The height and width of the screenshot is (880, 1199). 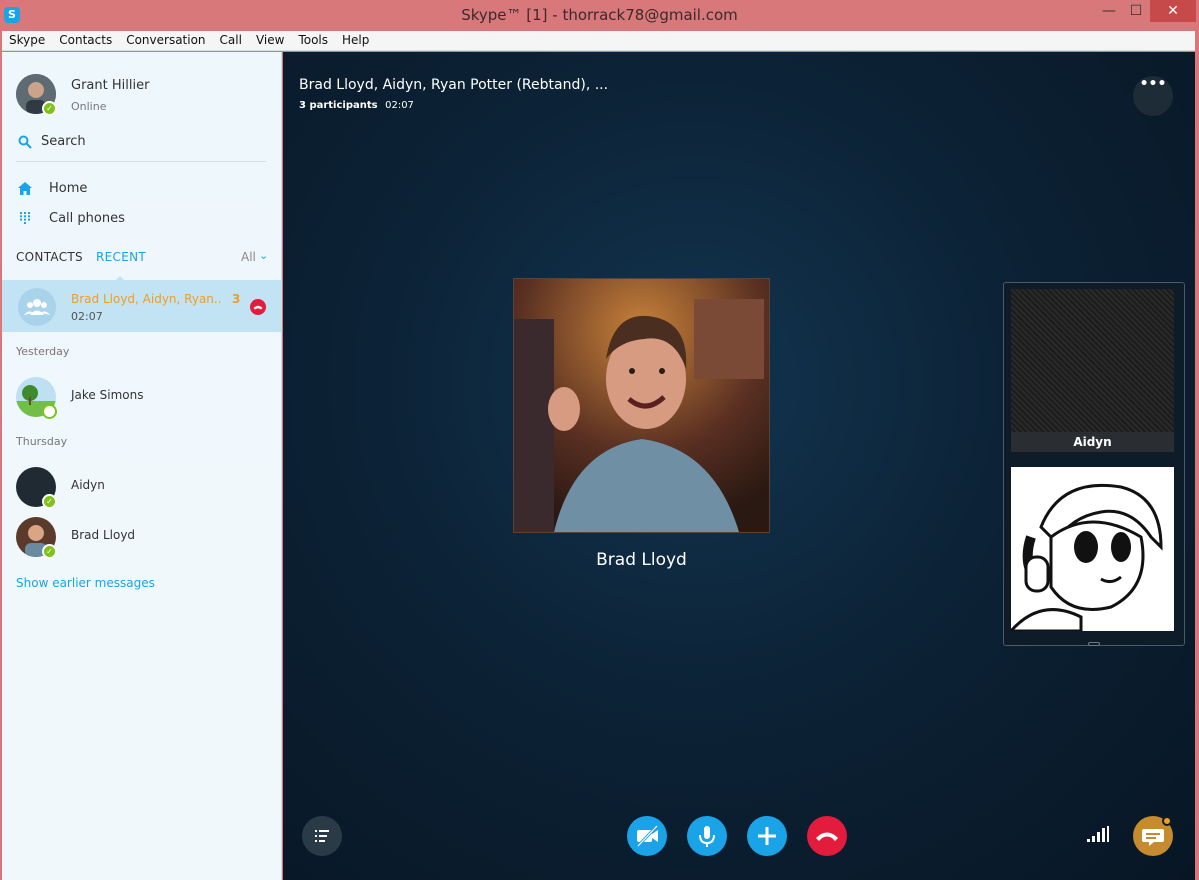 I want to click on speaker-photo, so click(x=641, y=405).